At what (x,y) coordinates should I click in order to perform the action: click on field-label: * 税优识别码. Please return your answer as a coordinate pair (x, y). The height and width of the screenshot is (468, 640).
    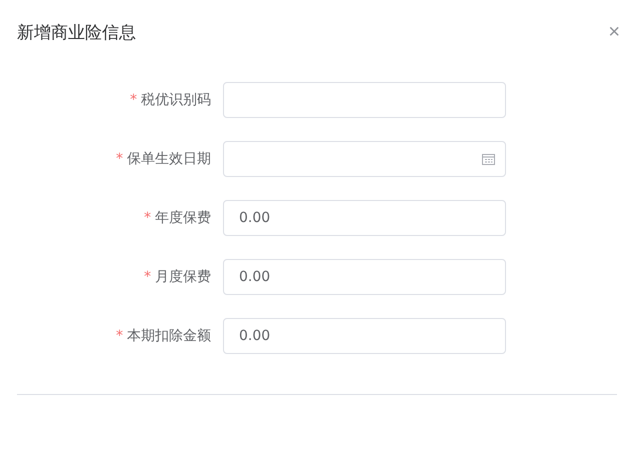
    Looking at the image, I should click on (170, 100).